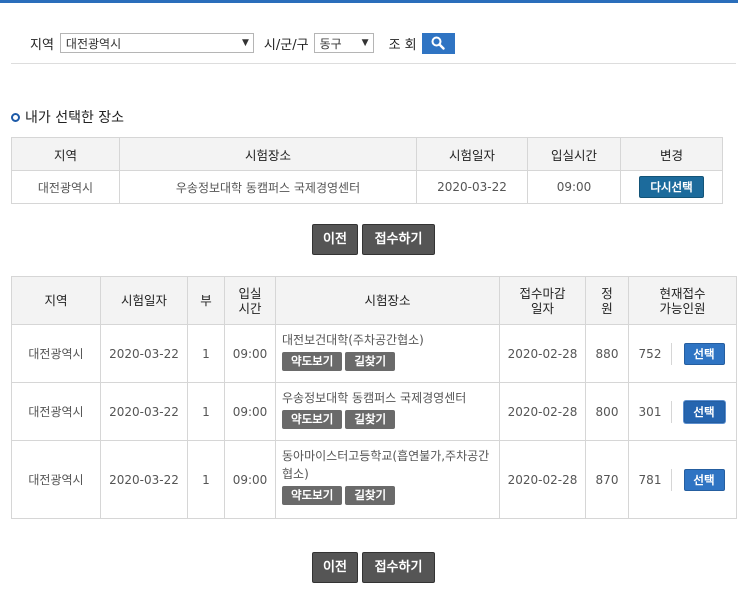  What do you see at coordinates (650, 353) in the screenshot?
I see `available-count: 752` at bounding box center [650, 353].